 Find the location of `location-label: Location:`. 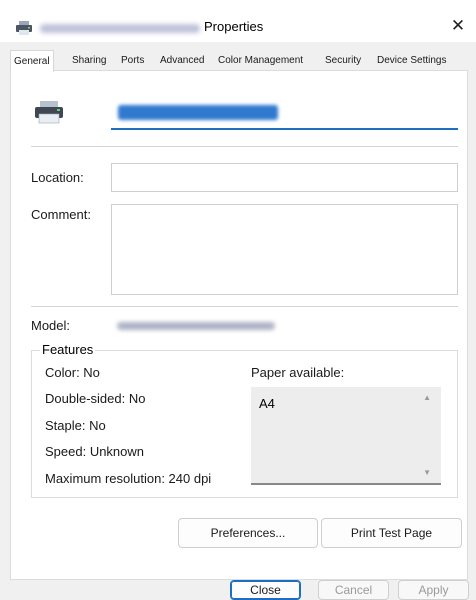

location-label: Location: is located at coordinates (57, 177).